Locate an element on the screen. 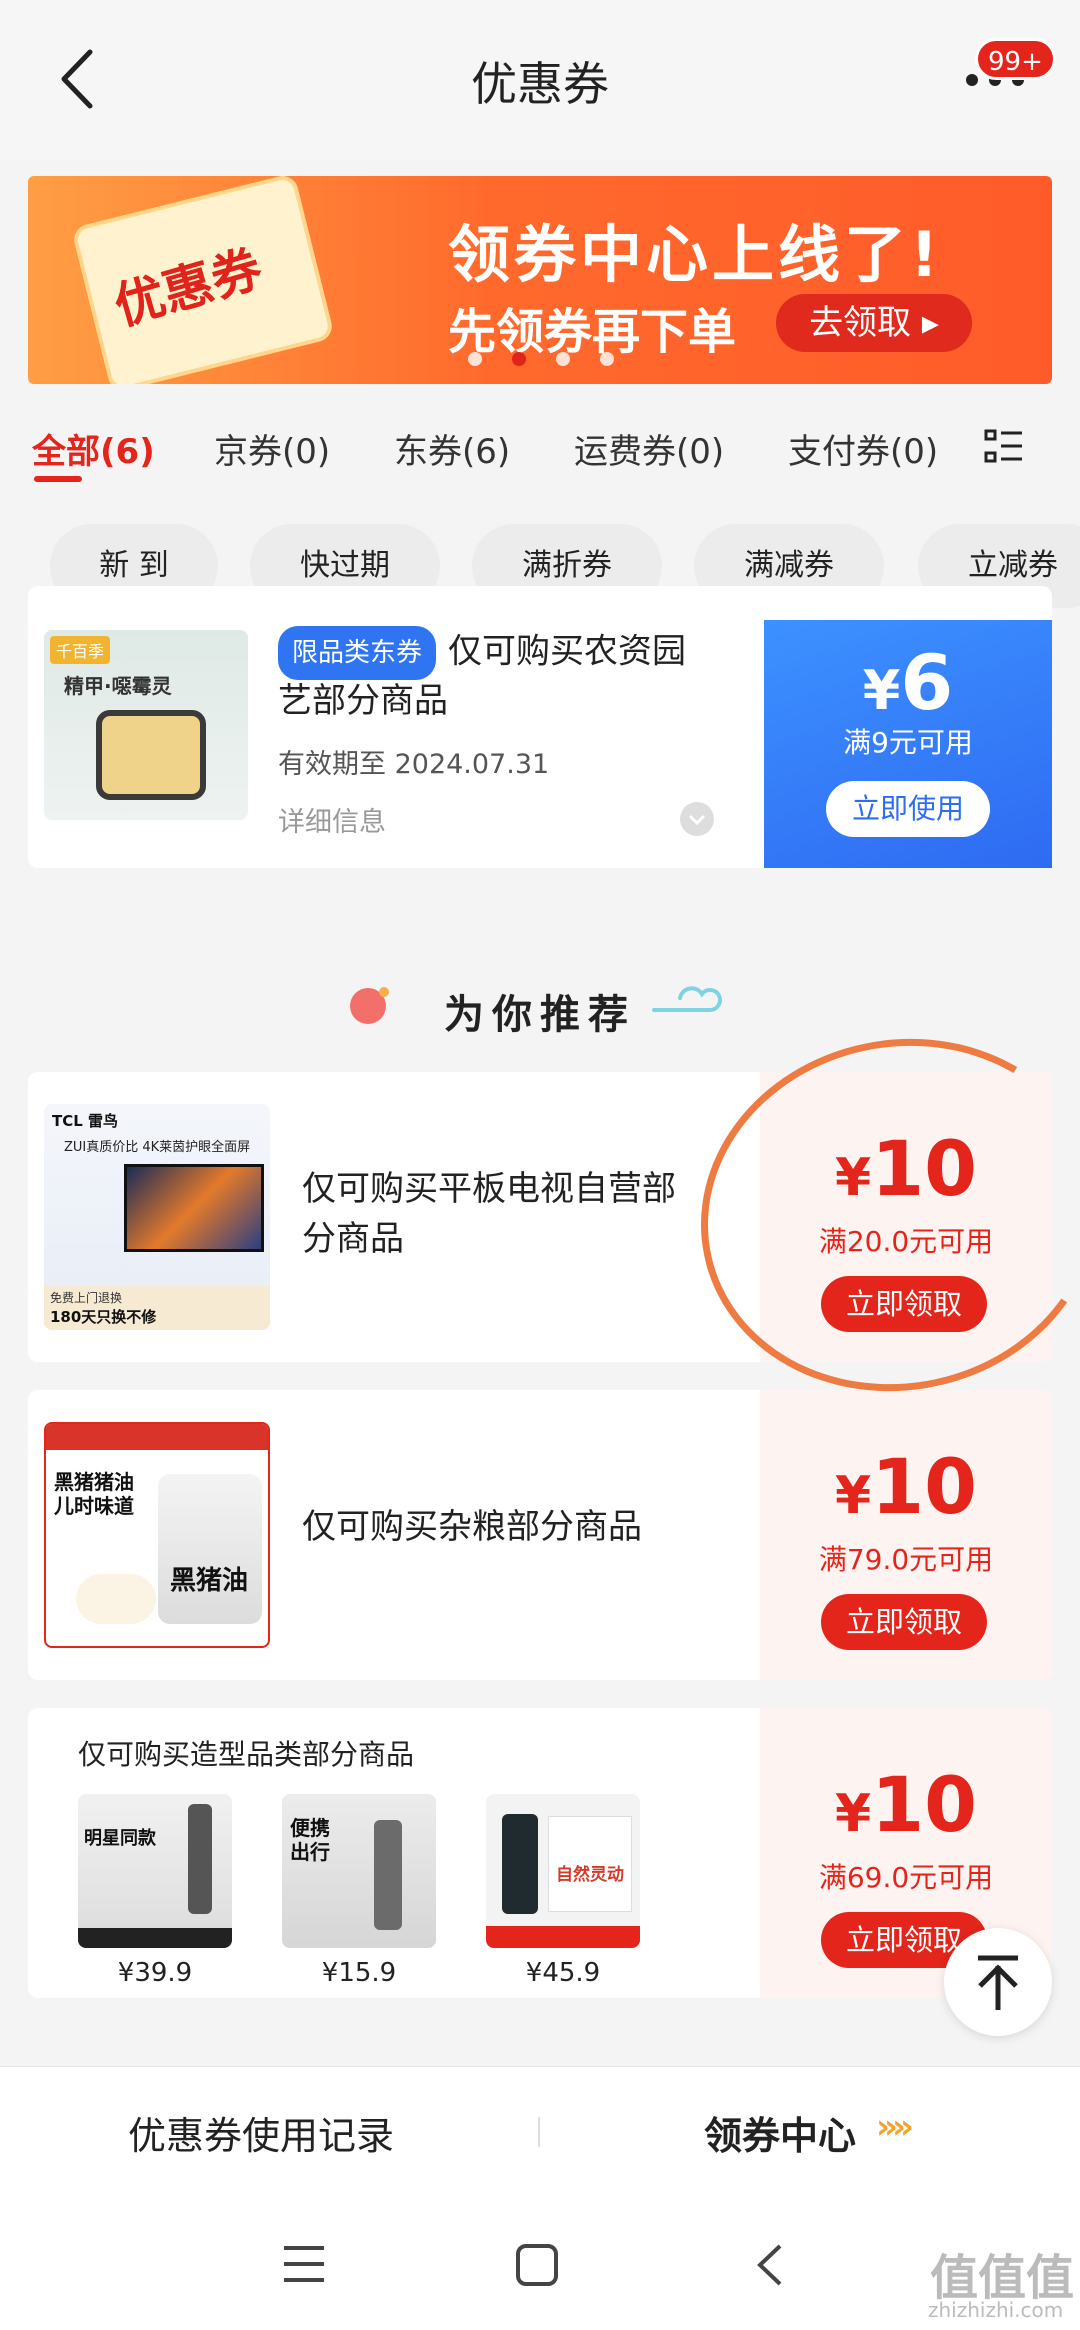  coupon-condition: 满69.0元可用 is located at coordinates (906, 1877).